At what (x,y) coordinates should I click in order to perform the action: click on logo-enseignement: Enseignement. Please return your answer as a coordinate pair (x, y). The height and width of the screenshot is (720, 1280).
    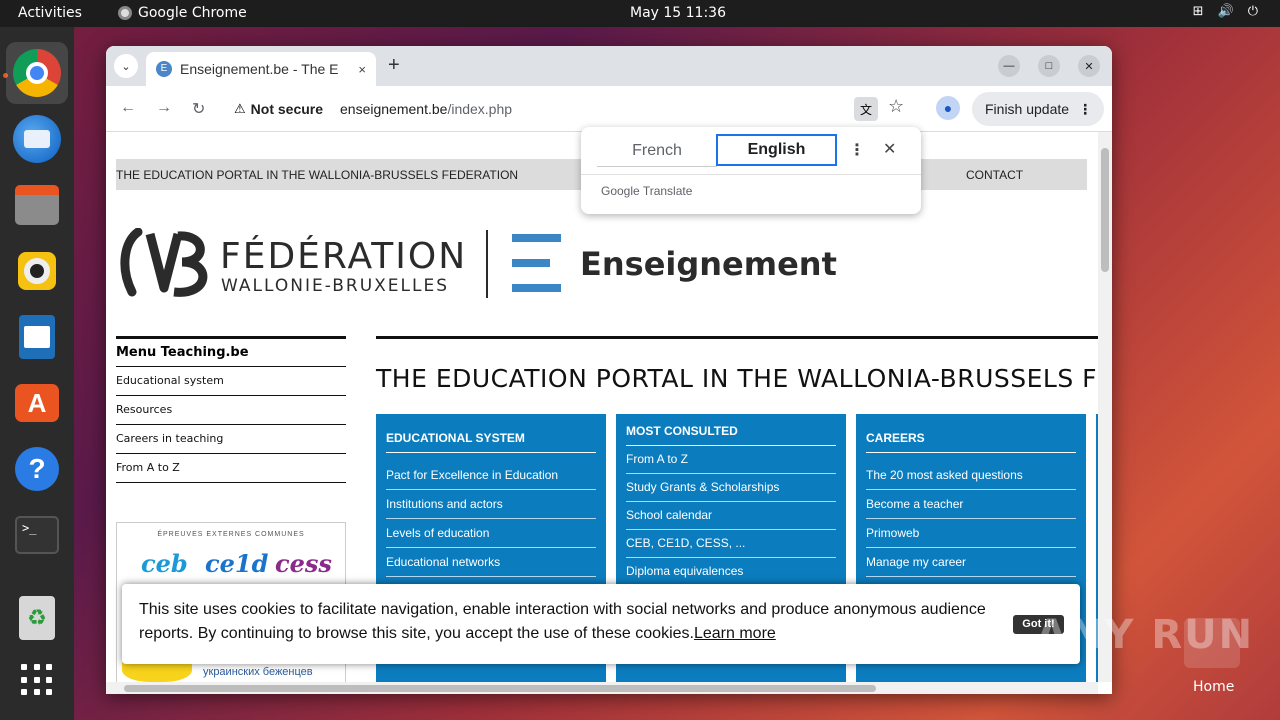
    Looking at the image, I should click on (708, 264).